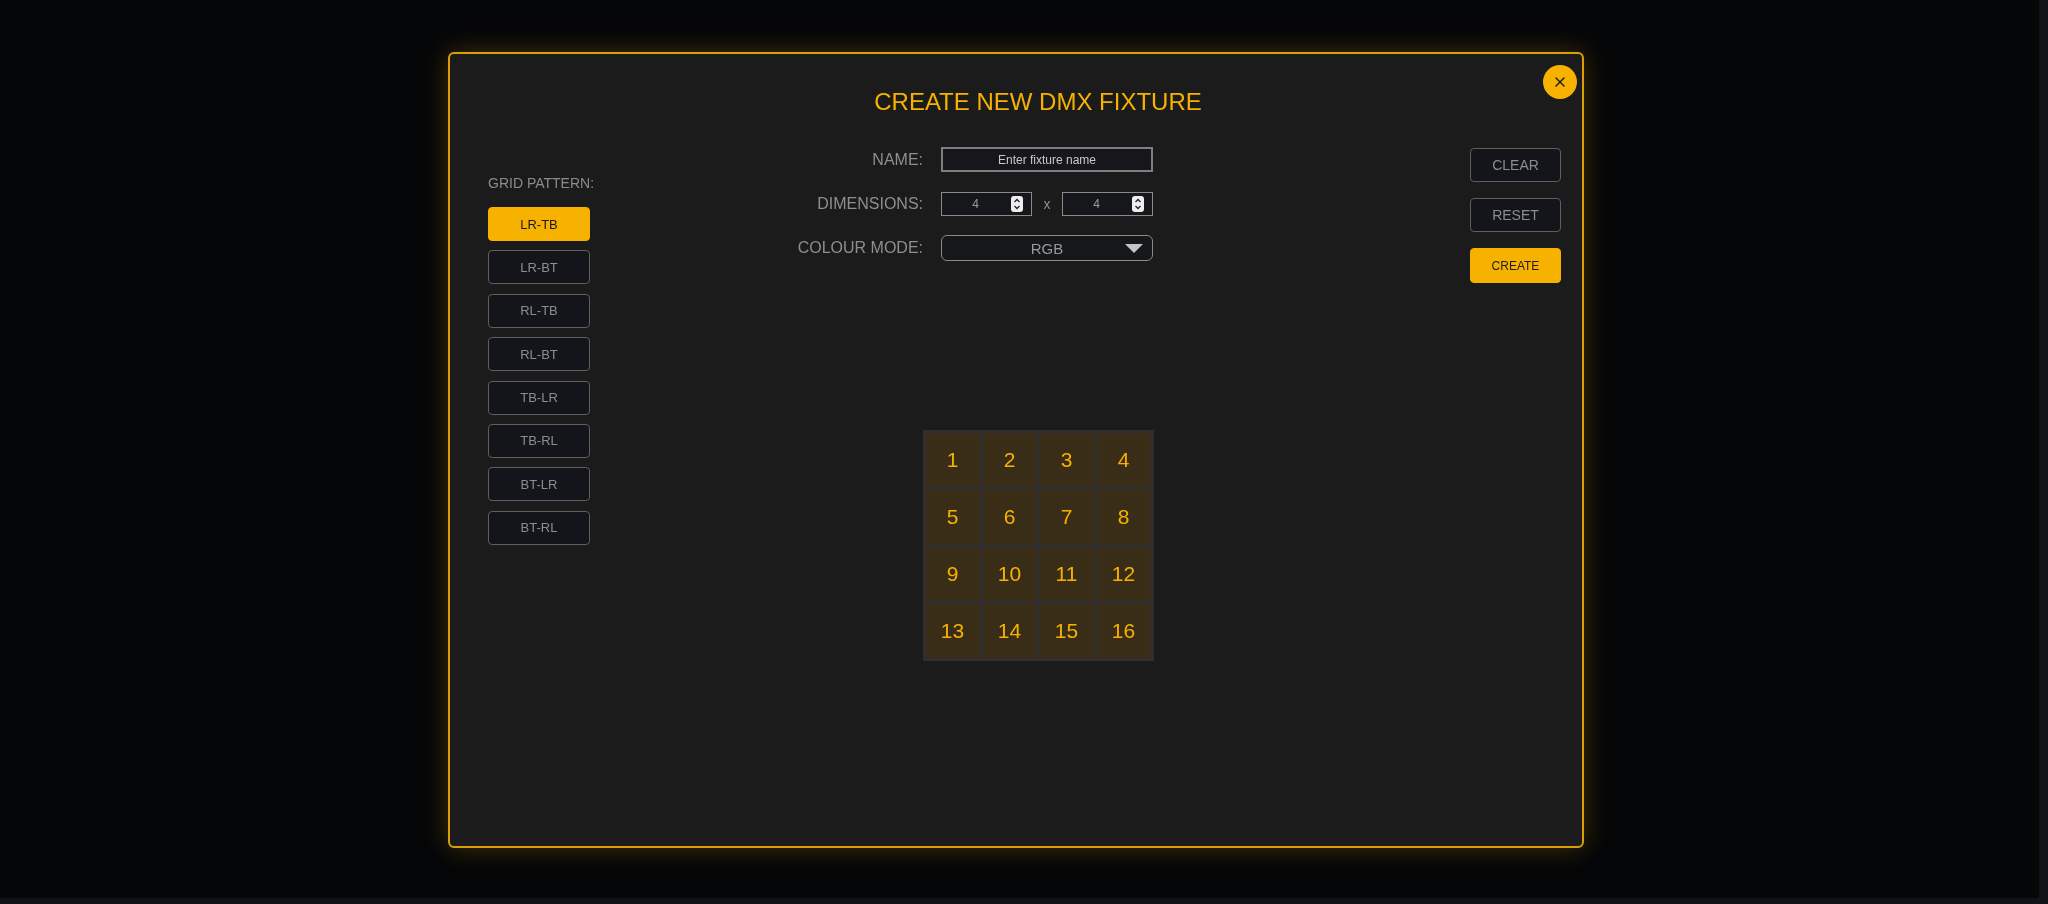 The image size is (2048, 904). Describe the element at coordinates (1066, 459) in the screenshot. I see `grid-cell: 3` at that location.